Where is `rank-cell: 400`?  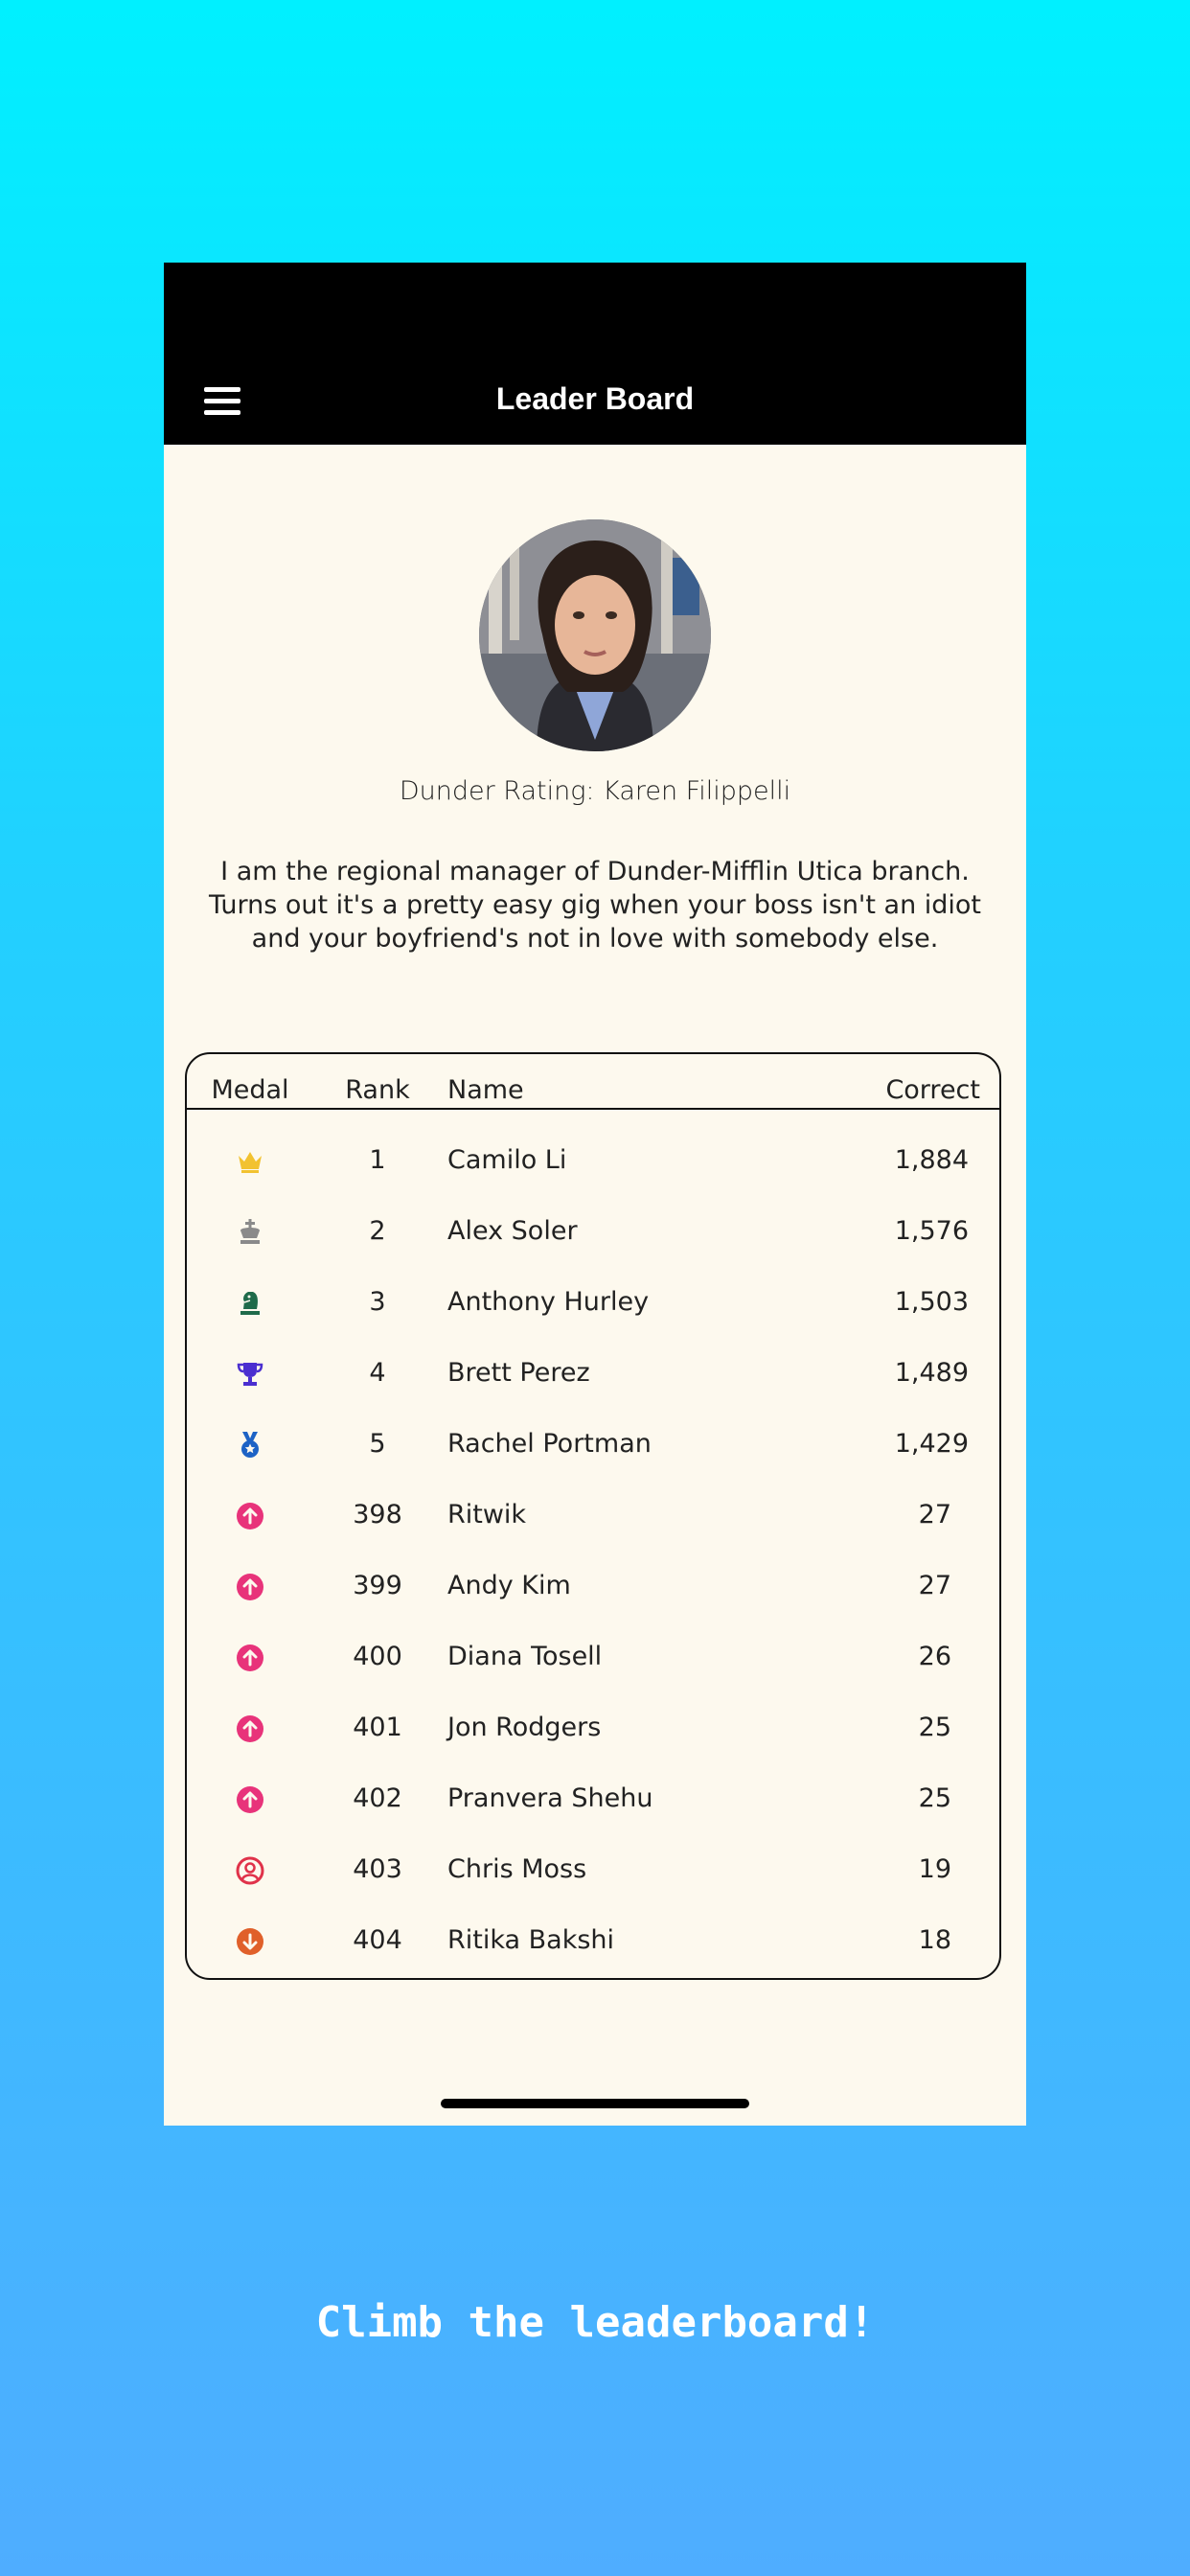
rank-cell: 400 is located at coordinates (378, 1656).